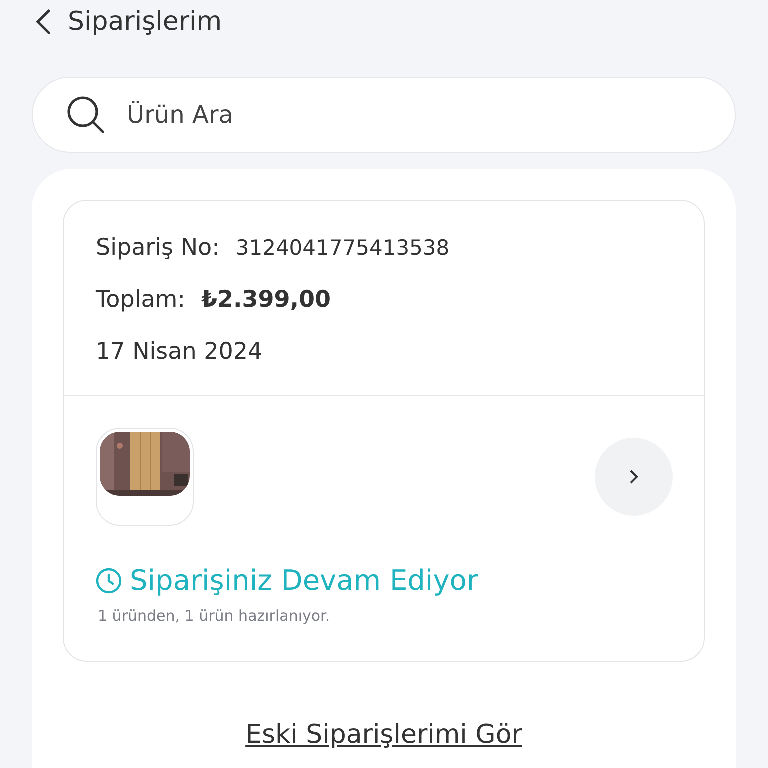  I want to click on order-number: 3124041775413538, so click(343, 248).